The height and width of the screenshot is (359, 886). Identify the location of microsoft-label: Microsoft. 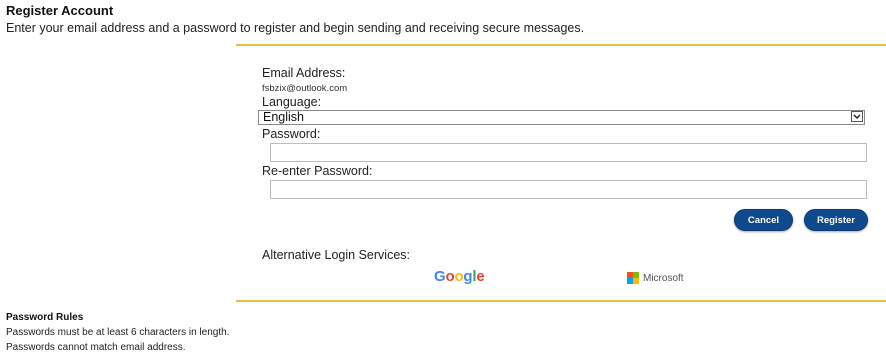
(663, 278).